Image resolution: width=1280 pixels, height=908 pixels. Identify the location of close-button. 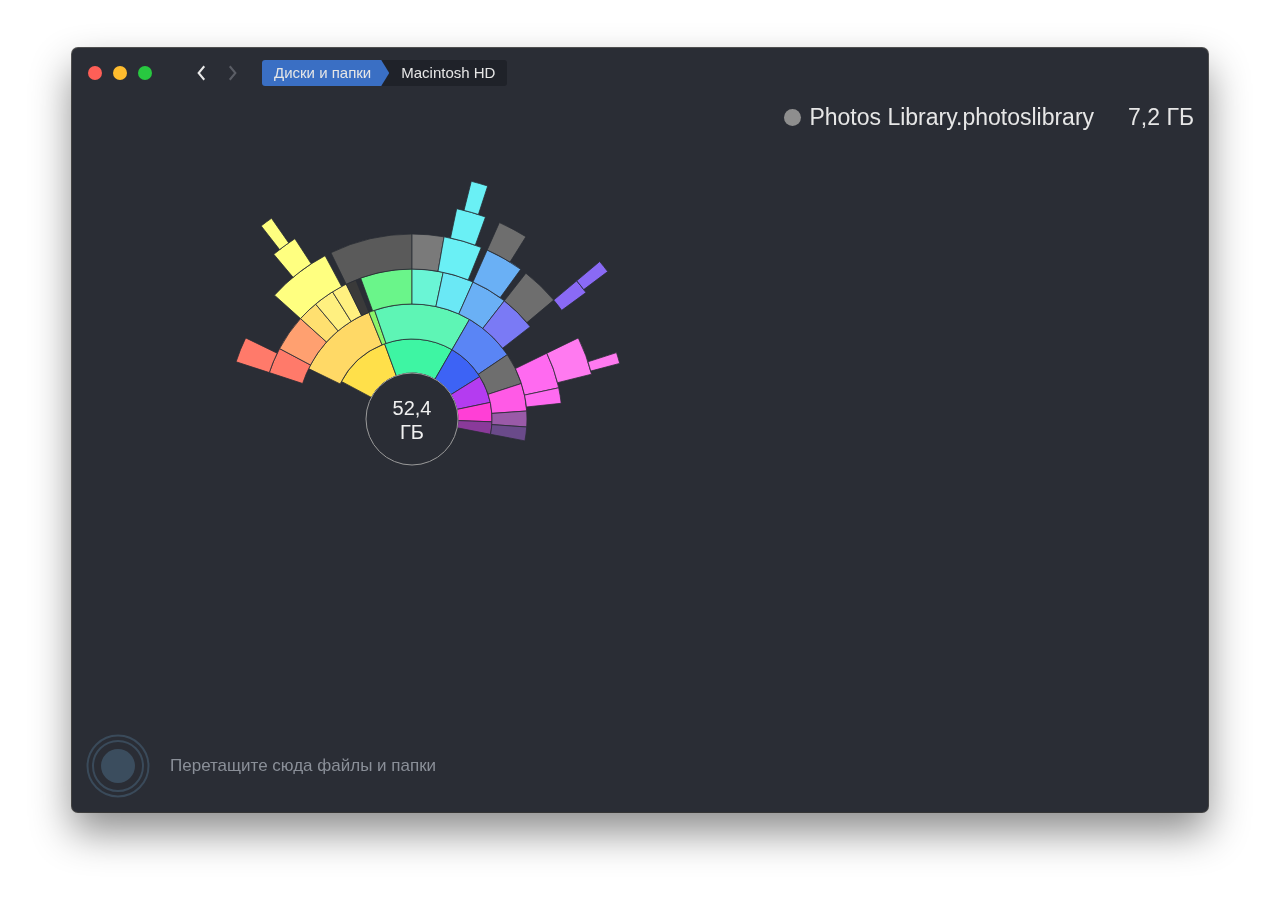
(95, 73).